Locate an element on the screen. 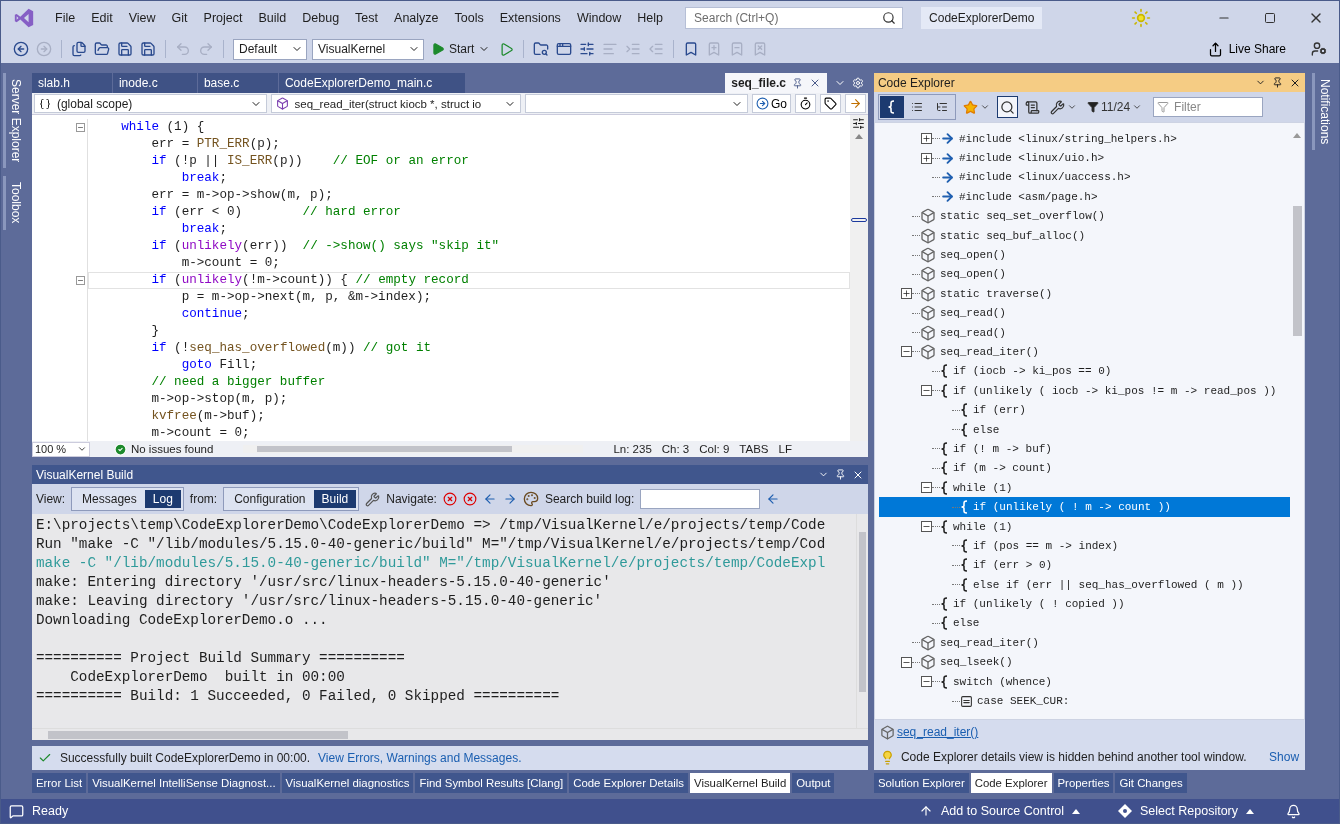  filter-field: Filter is located at coordinates (1208, 107).